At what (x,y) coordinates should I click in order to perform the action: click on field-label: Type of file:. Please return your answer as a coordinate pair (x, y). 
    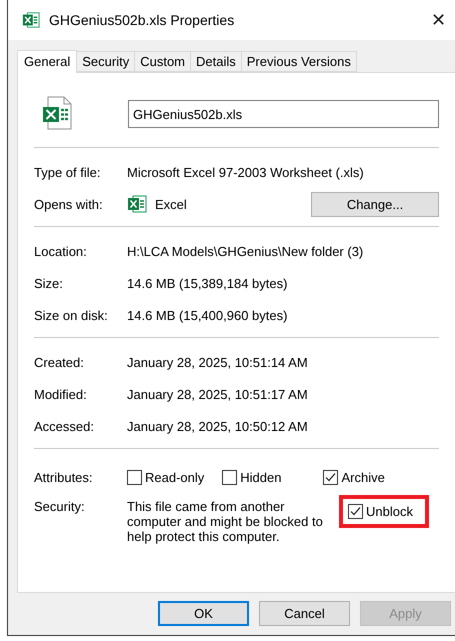
    Looking at the image, I should click on (68, 172).